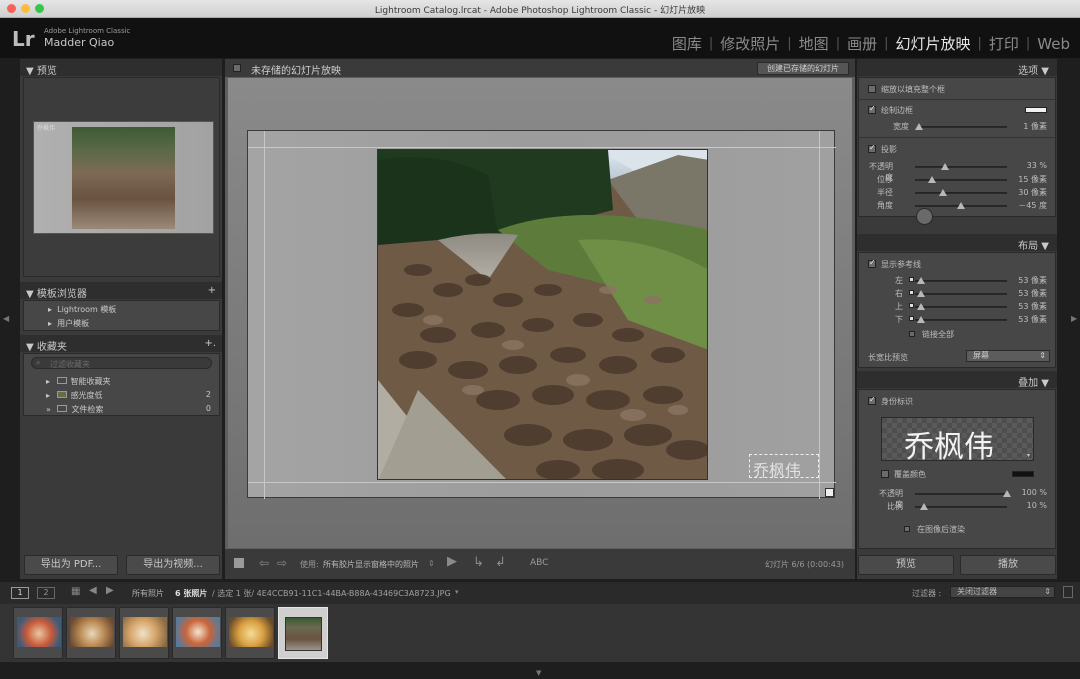  I want to click on layout-header: 布局 ▼, so click(957, 243).